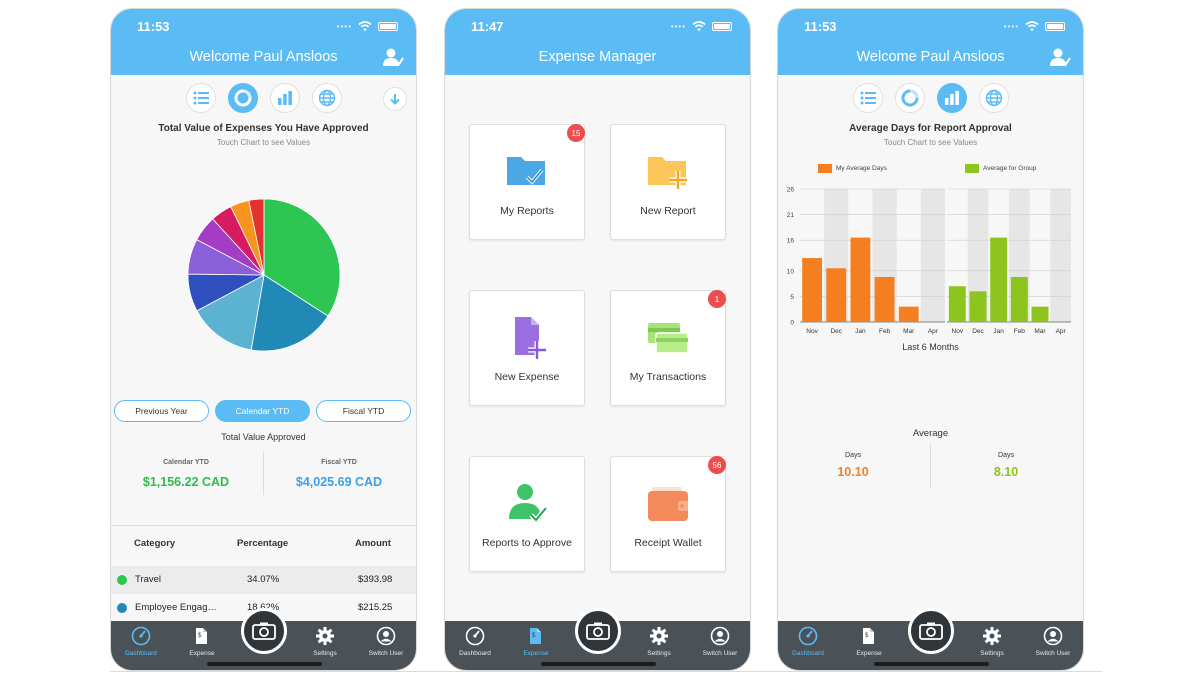 Image resolution: width=1200 pixels, height=675 pixels. Describe the element at coordinates (668, 377) in the screenshot. I see `tile-label: My Transactions` at that location.